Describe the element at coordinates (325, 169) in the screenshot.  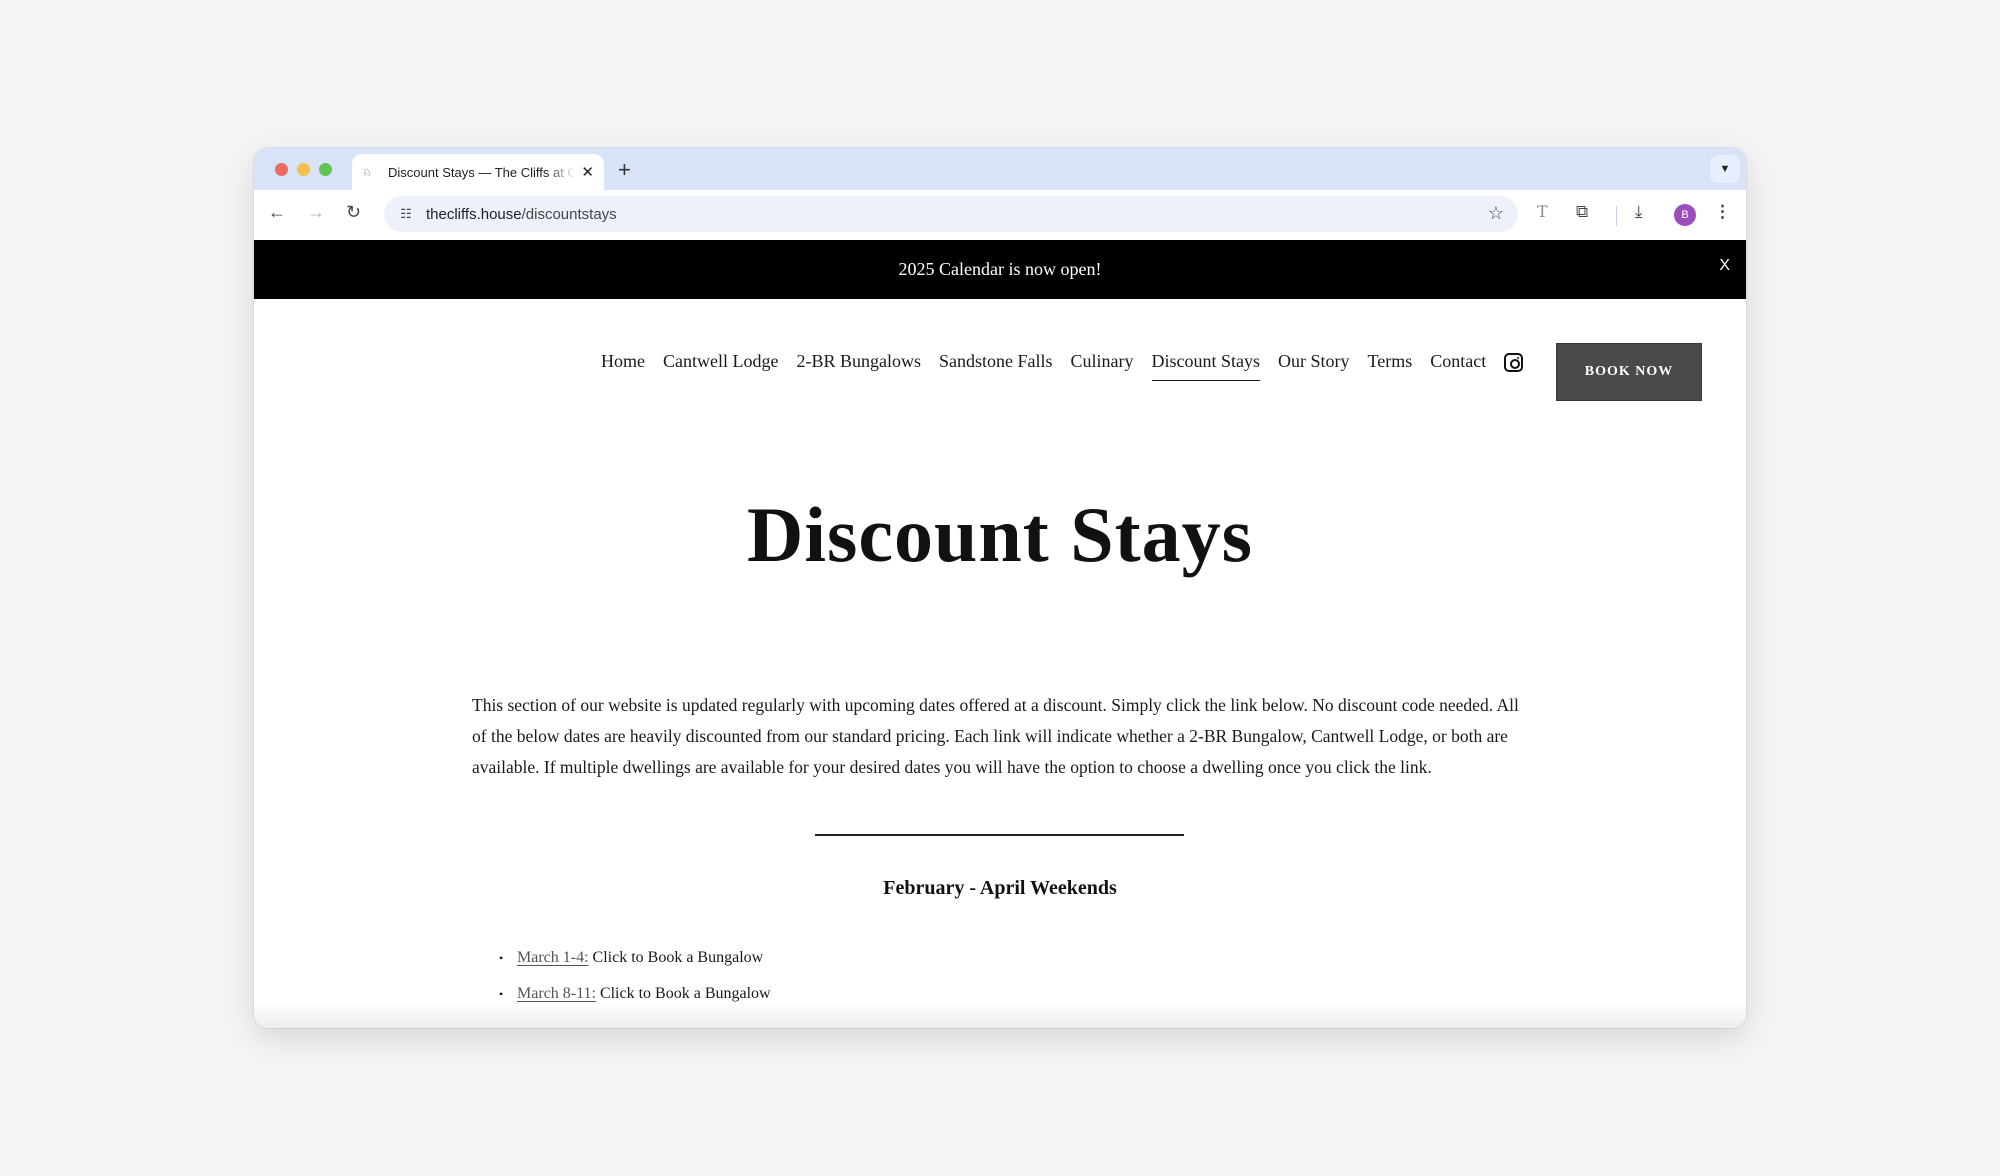
I see `maximize-window-button` at that location.